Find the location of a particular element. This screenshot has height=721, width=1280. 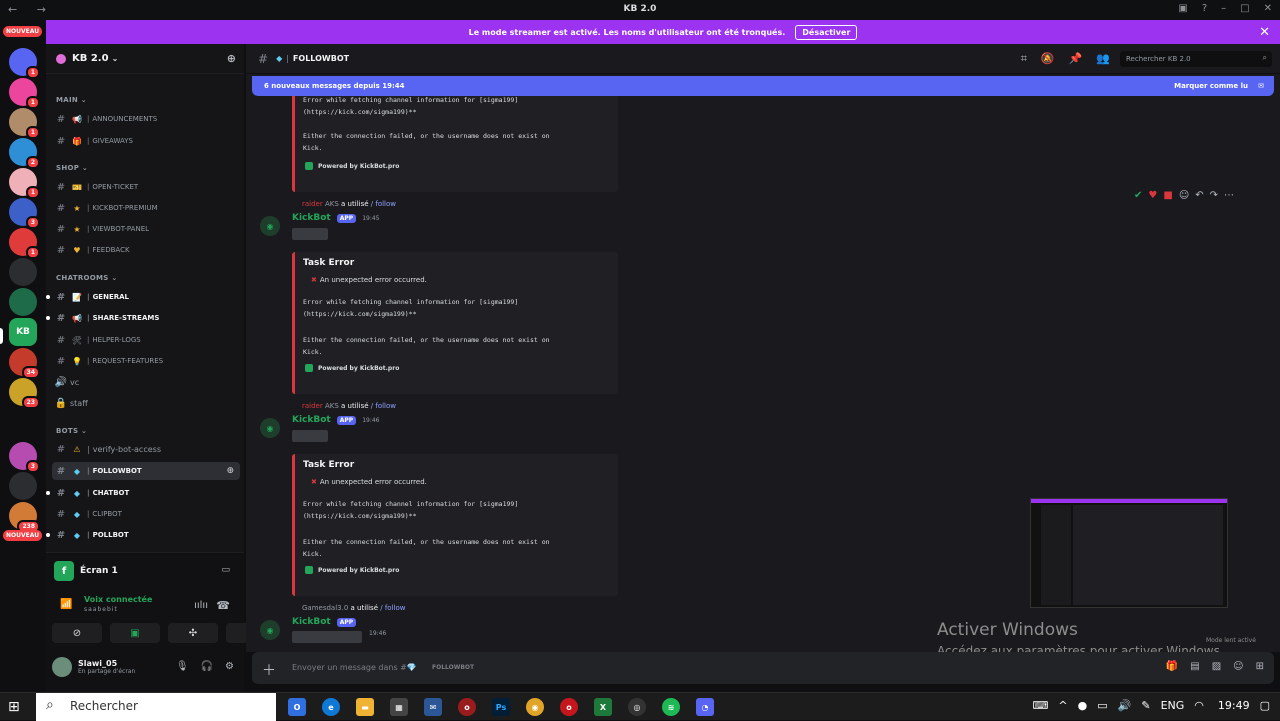

channel-request-features: # 💡 | REQUEST-FEATURES is located at coordinates (146, 361).